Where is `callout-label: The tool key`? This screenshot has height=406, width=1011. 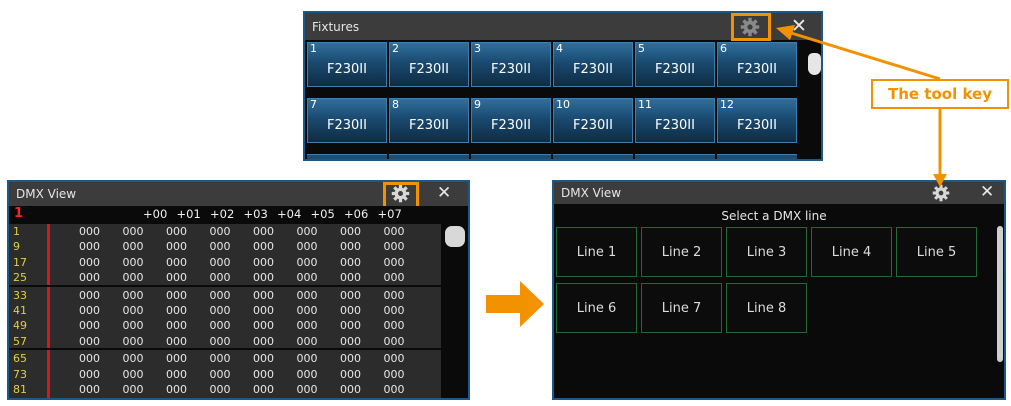 callout-label: The tool key is located at coordinates (940, 94).